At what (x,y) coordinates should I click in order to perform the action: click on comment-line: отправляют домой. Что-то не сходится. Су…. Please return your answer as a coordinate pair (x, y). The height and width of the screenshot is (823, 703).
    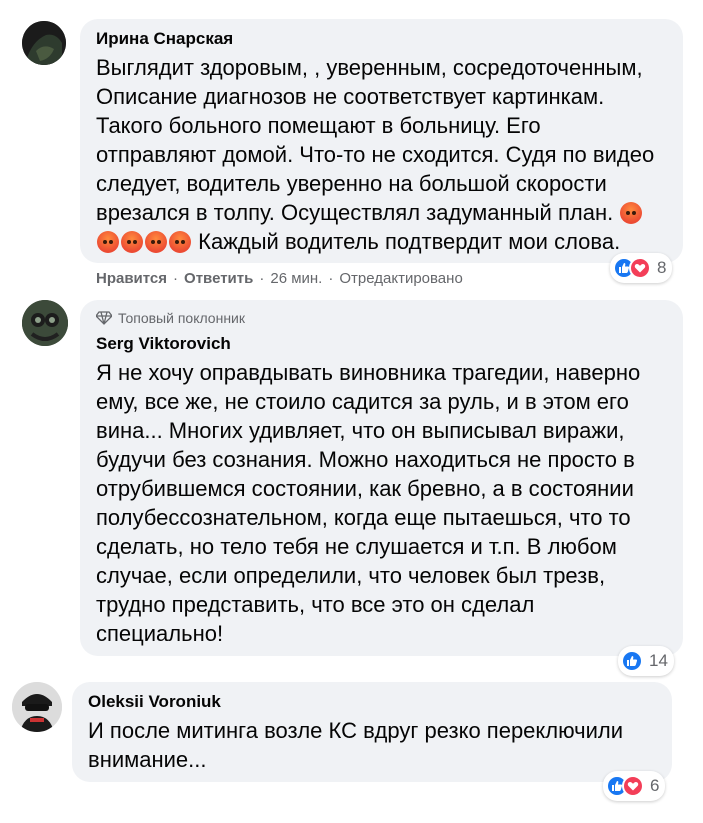
    Looking at the image, I should click on (375, 154).